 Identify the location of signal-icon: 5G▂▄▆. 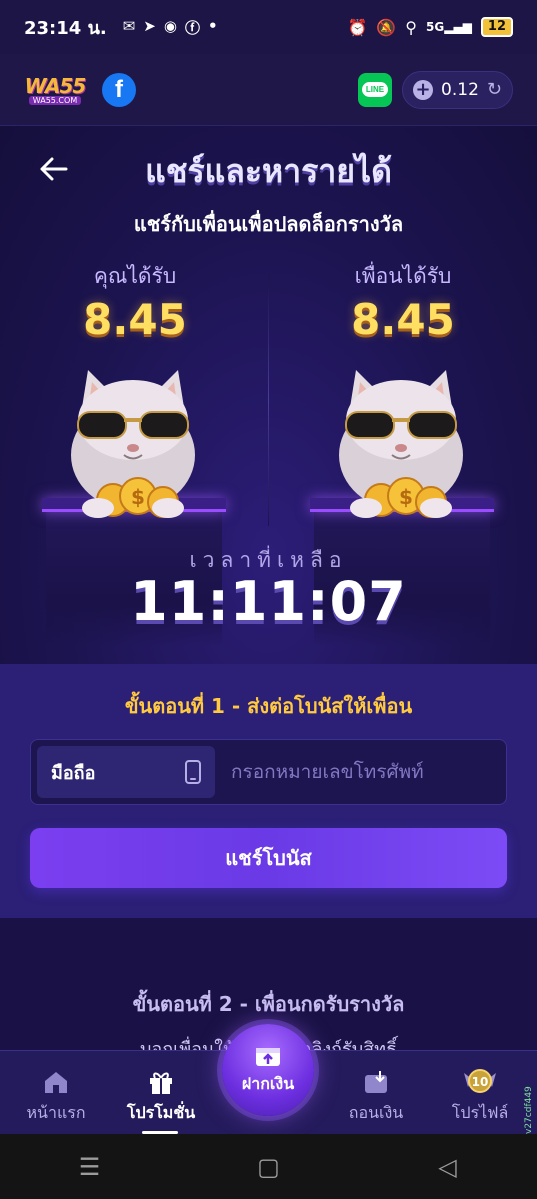
(449, 27).